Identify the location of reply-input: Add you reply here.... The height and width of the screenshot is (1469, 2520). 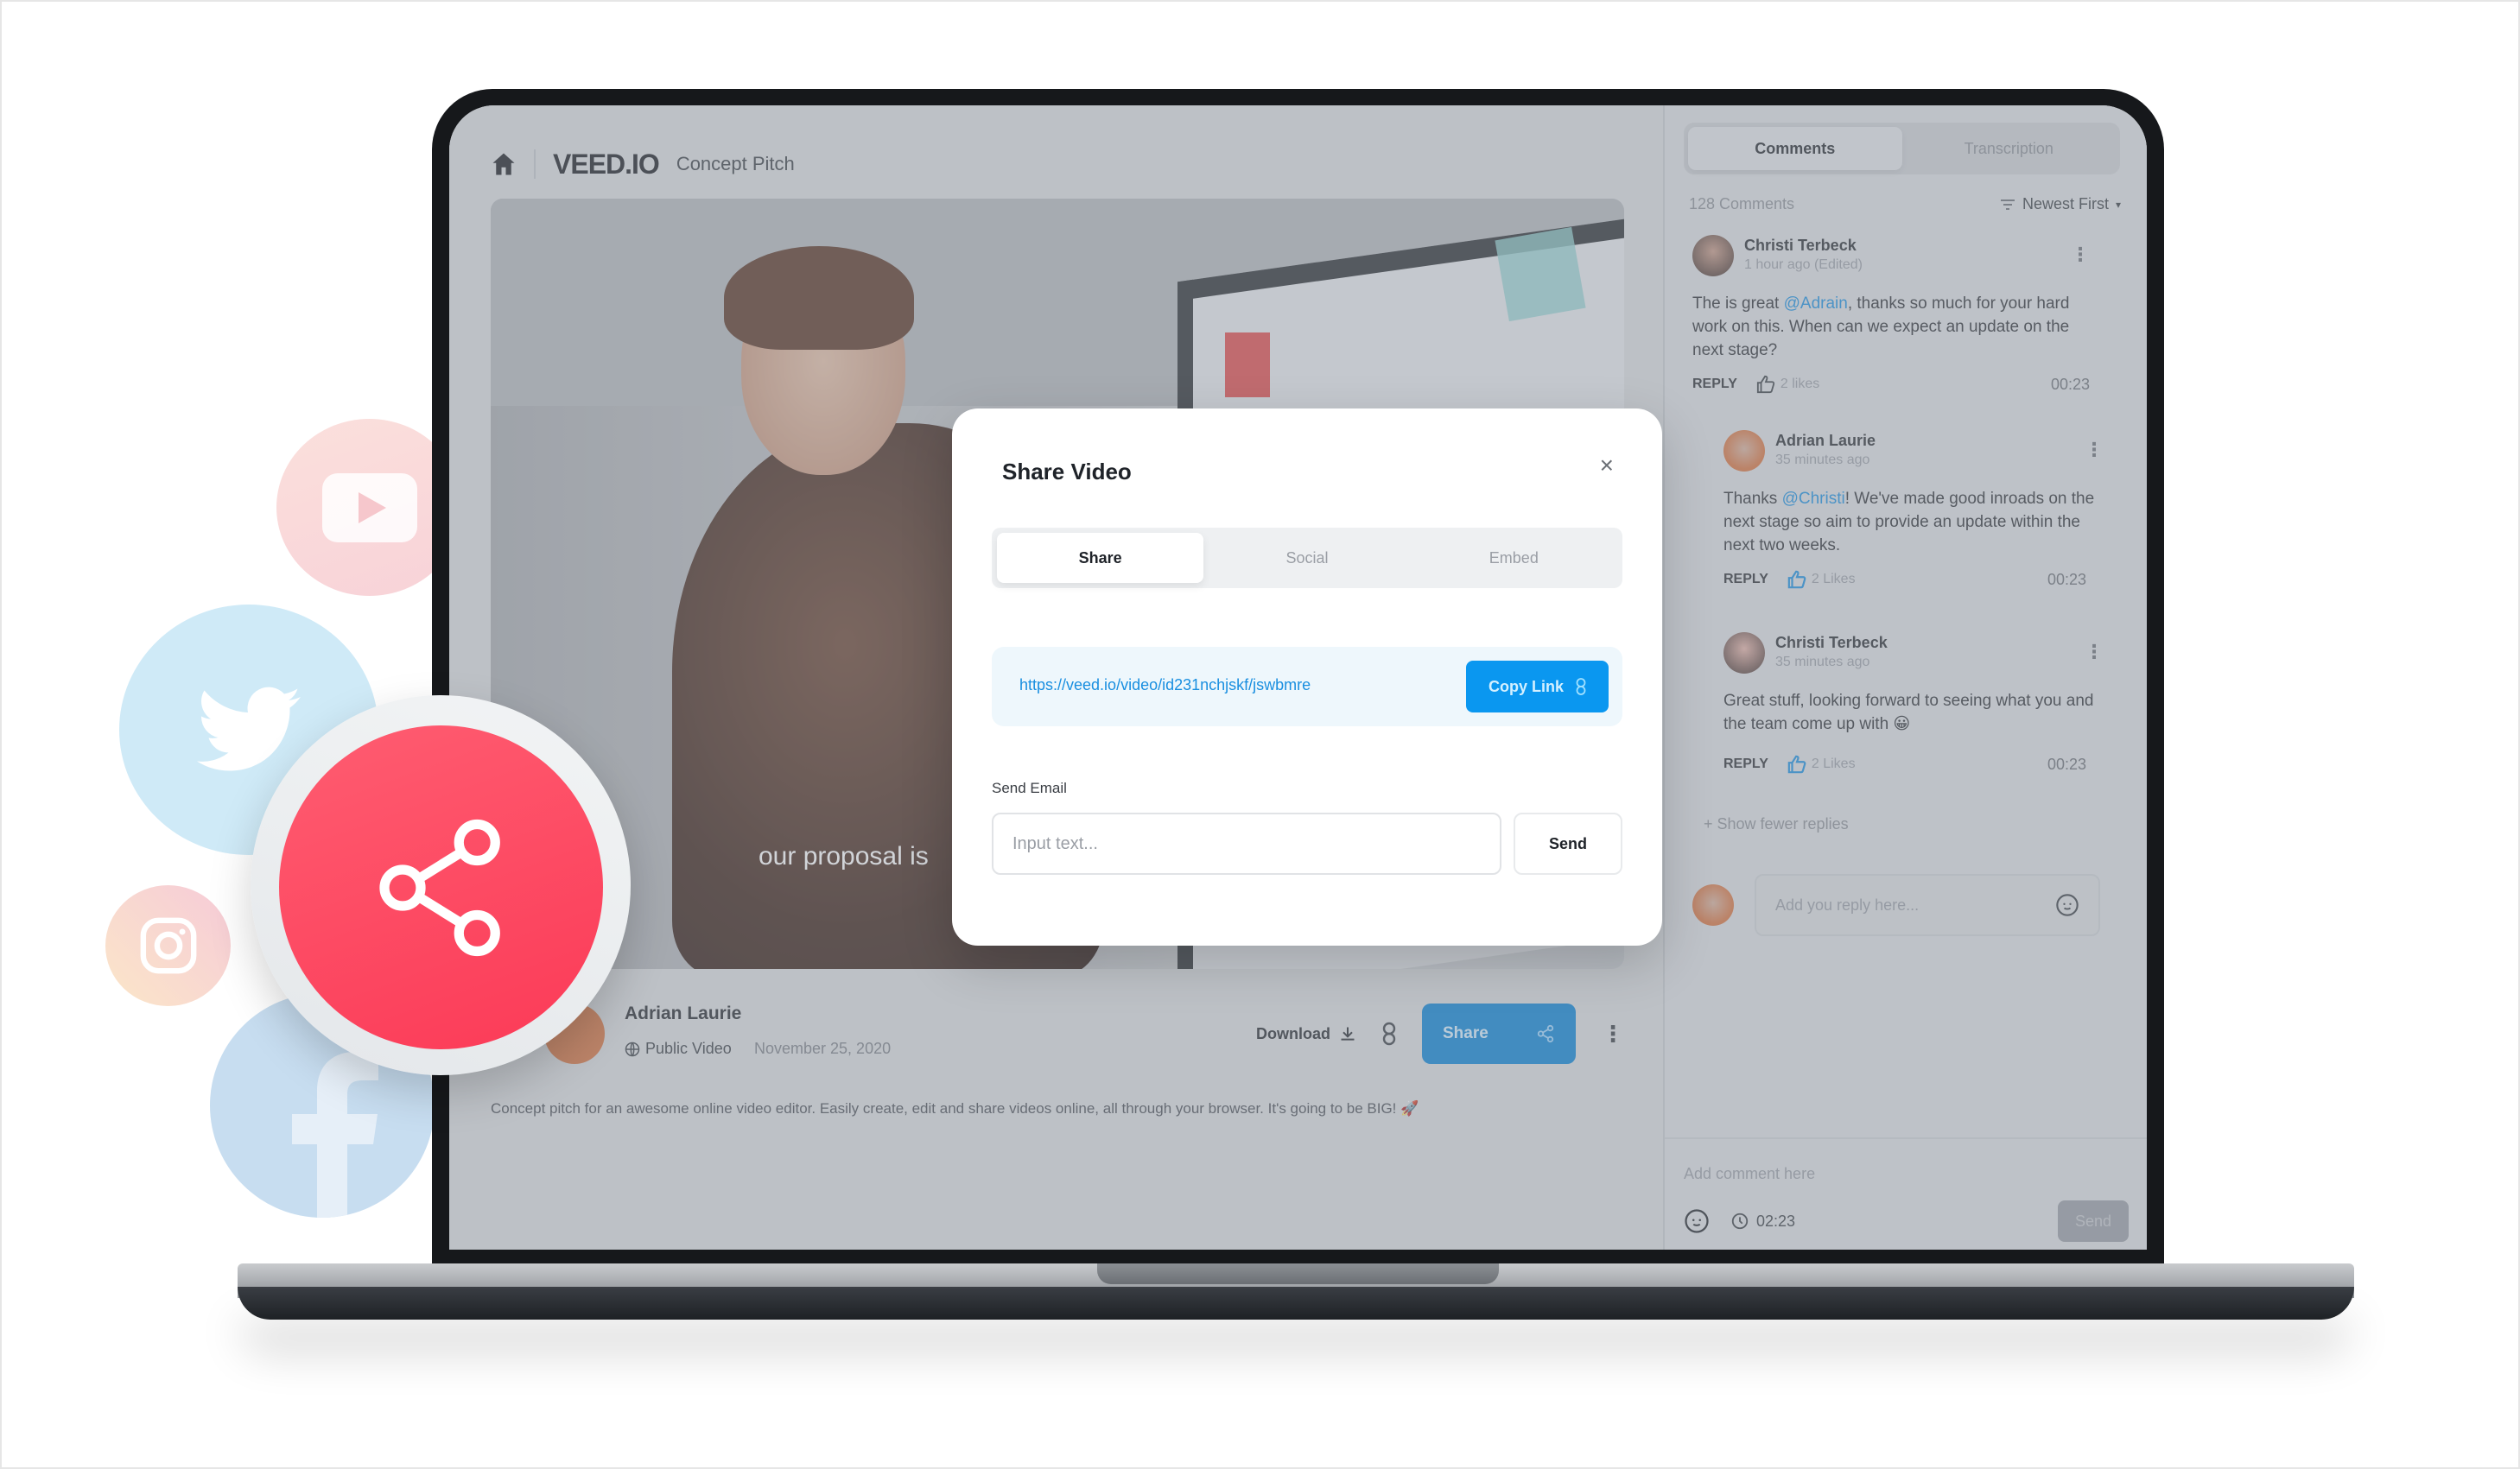
(1927, 905).